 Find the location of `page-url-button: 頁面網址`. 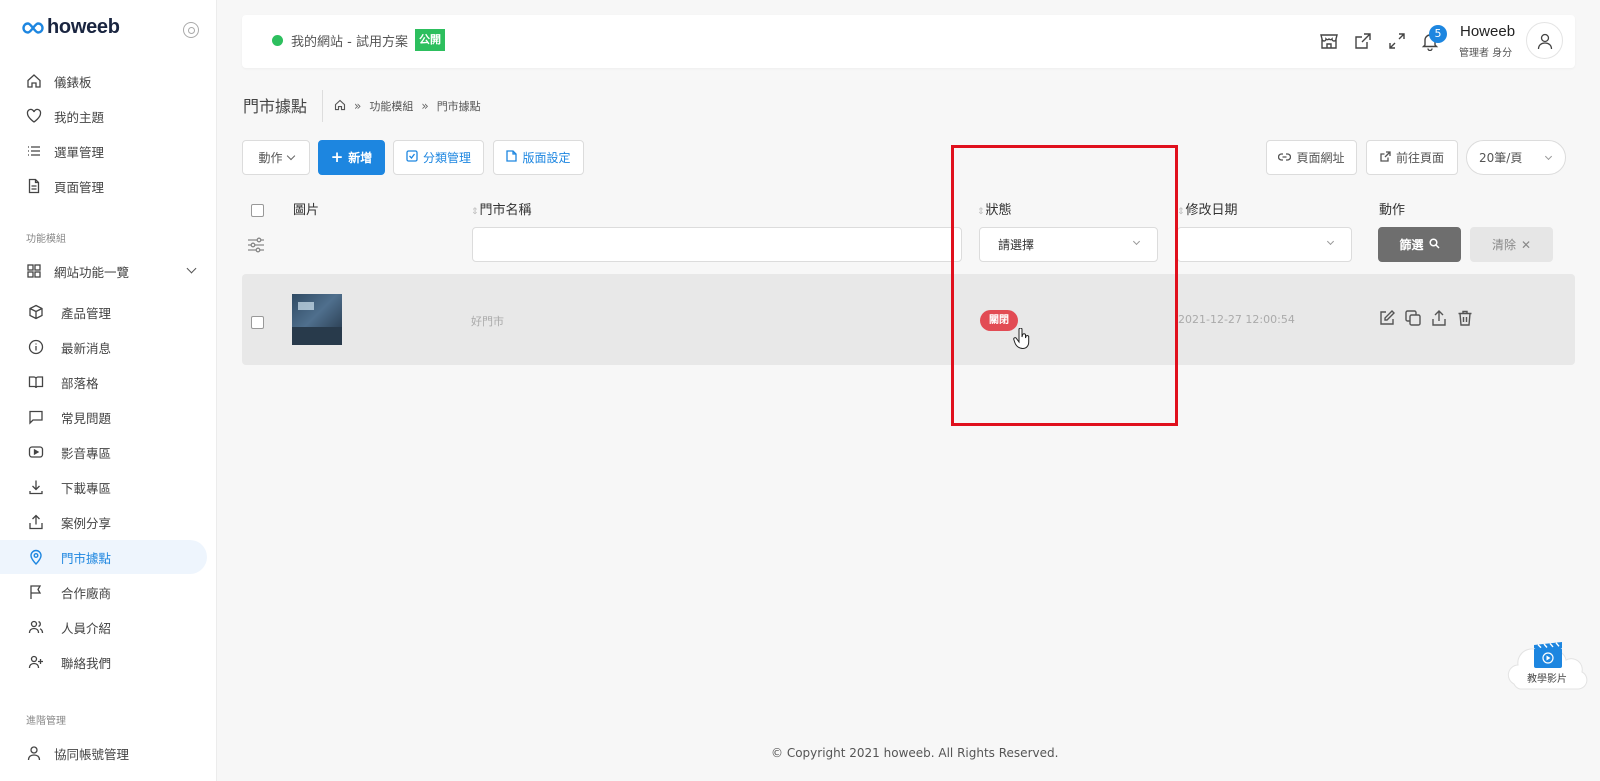

page-url-button: 頁面網址 is located at coordinates (1311, 157).